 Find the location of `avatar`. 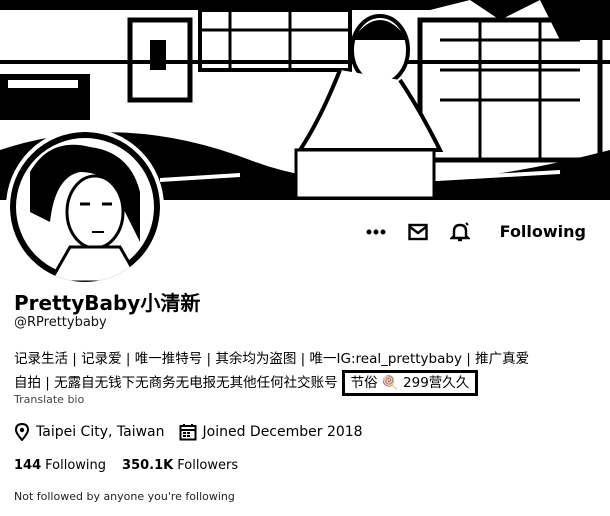

avatar is located at coordinates (85, 207).